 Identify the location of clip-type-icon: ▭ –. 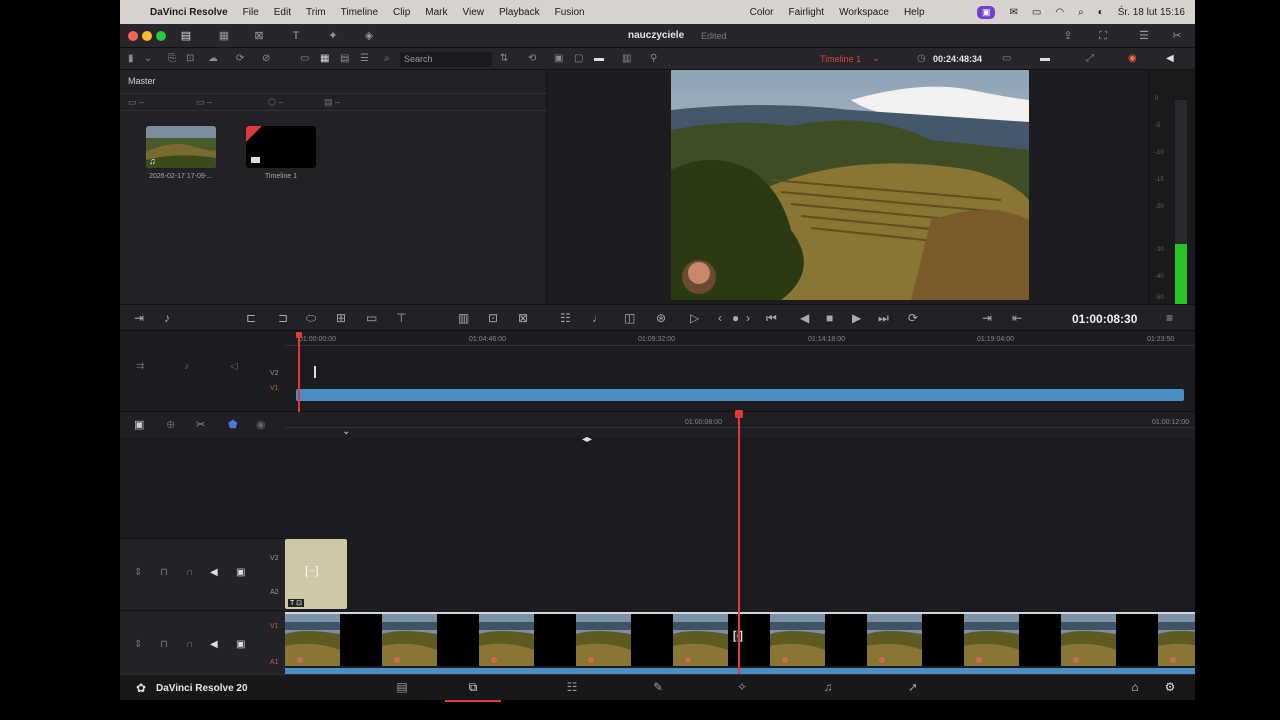
(136, 102).